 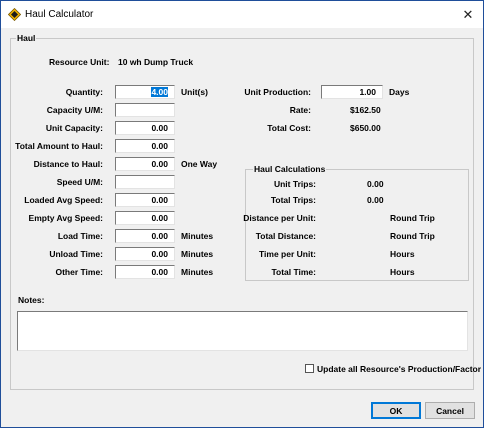 What do you see at coordinates (145, 182) in the screenshot?
I see `speed-um-input` at bounding box center [145, 182].